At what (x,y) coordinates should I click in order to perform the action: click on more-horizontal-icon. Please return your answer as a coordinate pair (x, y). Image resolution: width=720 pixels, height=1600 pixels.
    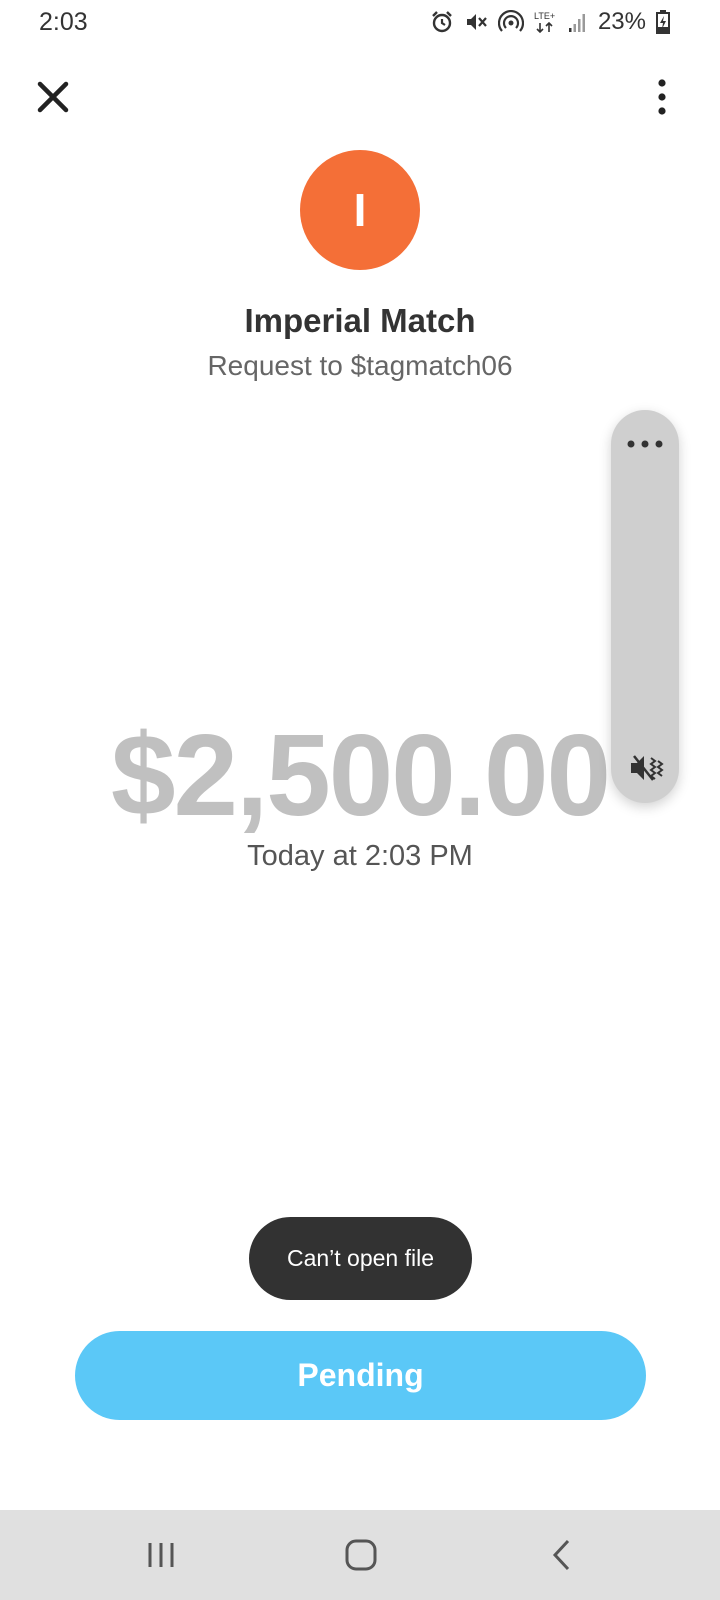
    Looking at the image, I should click on (645, 444).